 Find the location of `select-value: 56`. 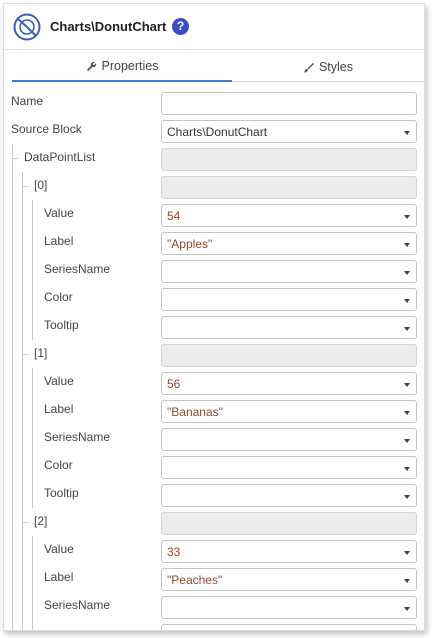

select-value: 56 is located at coordinates (174, 384).